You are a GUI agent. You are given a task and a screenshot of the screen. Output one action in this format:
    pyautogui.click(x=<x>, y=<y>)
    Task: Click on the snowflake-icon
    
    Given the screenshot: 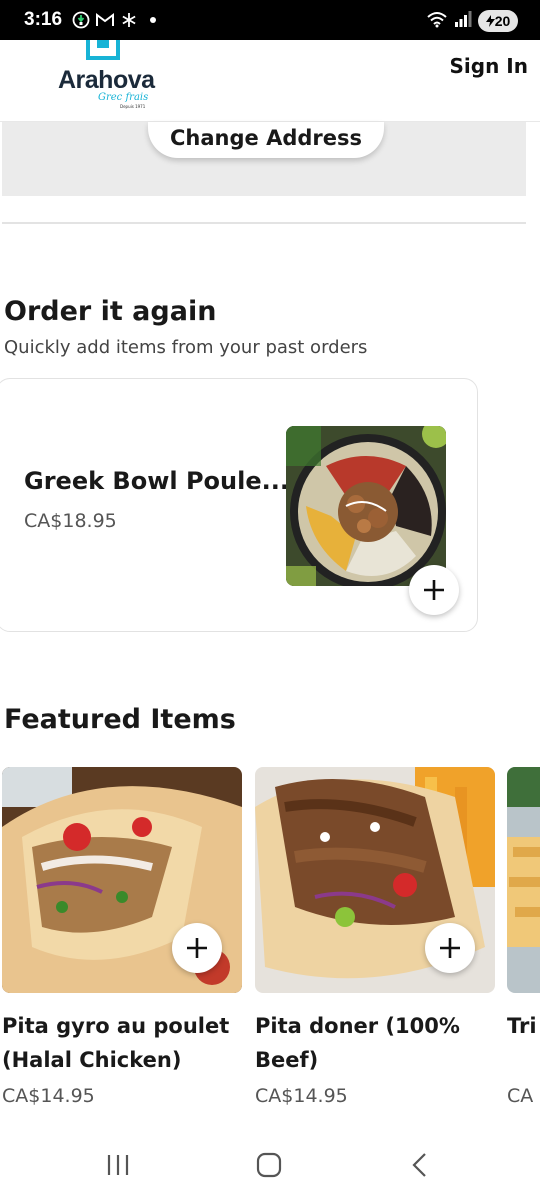 What is the action you would take?
    pyautogui.click(x=129, y=20)
    